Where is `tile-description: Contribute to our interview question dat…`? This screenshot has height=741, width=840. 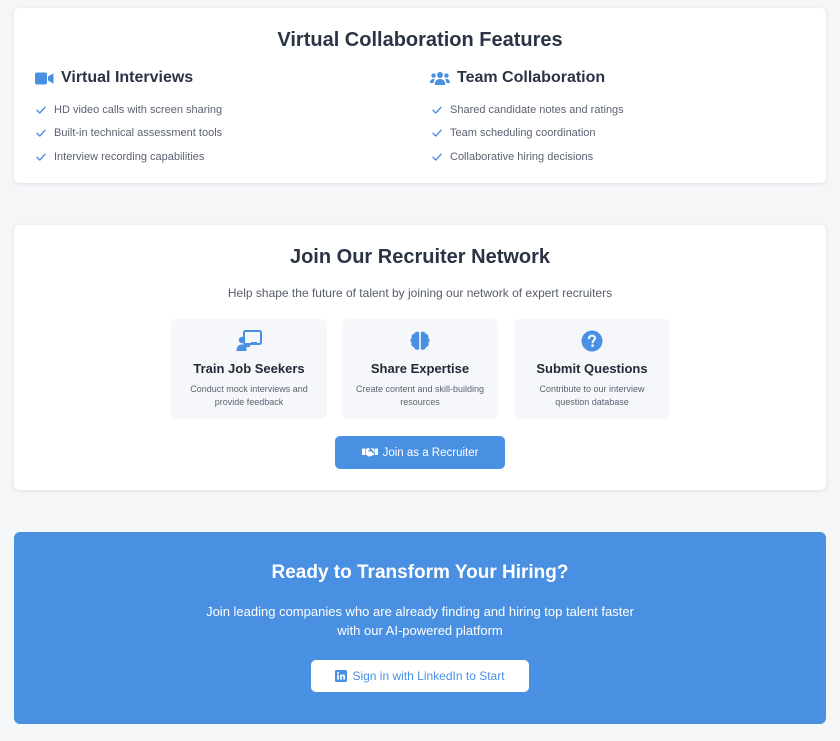 tile-description: Contribute to our interview question dat… is located at coordinates (592, 395).